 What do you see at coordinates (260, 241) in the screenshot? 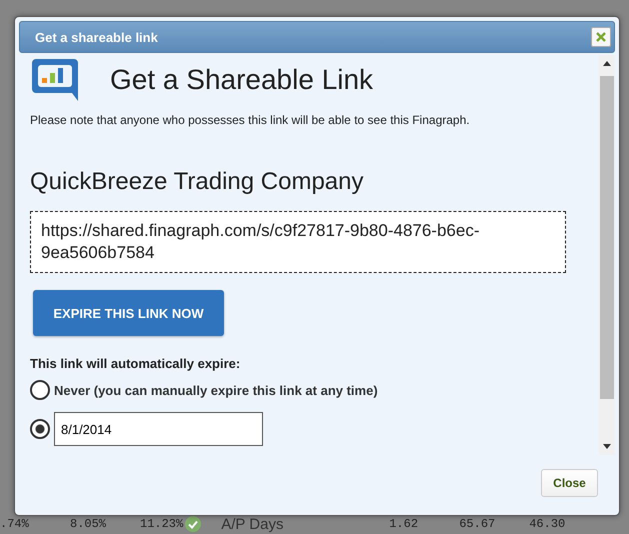
I see `link-text: https://shared.finagraph.com/s/c9f27817-9b80-4876-b6ec-9ea5606b7584` at bounding box center [260, 241].